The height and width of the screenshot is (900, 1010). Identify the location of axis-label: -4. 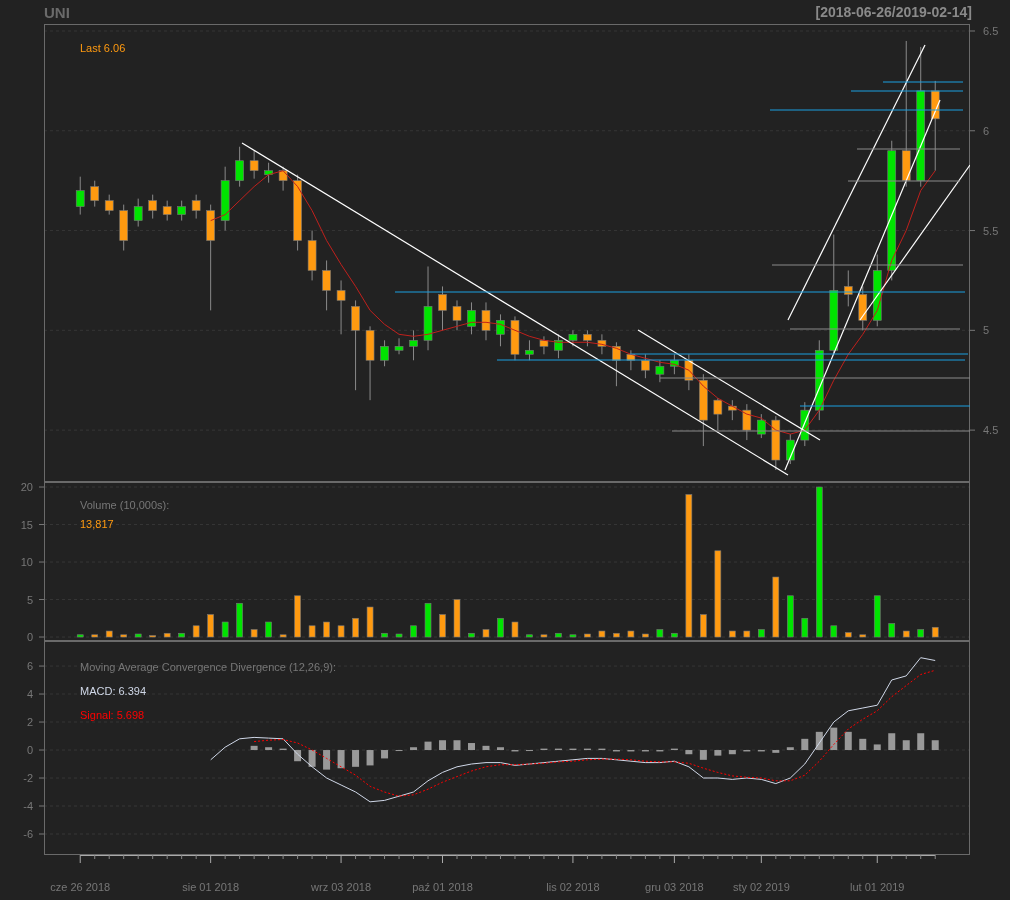
(28, 806).